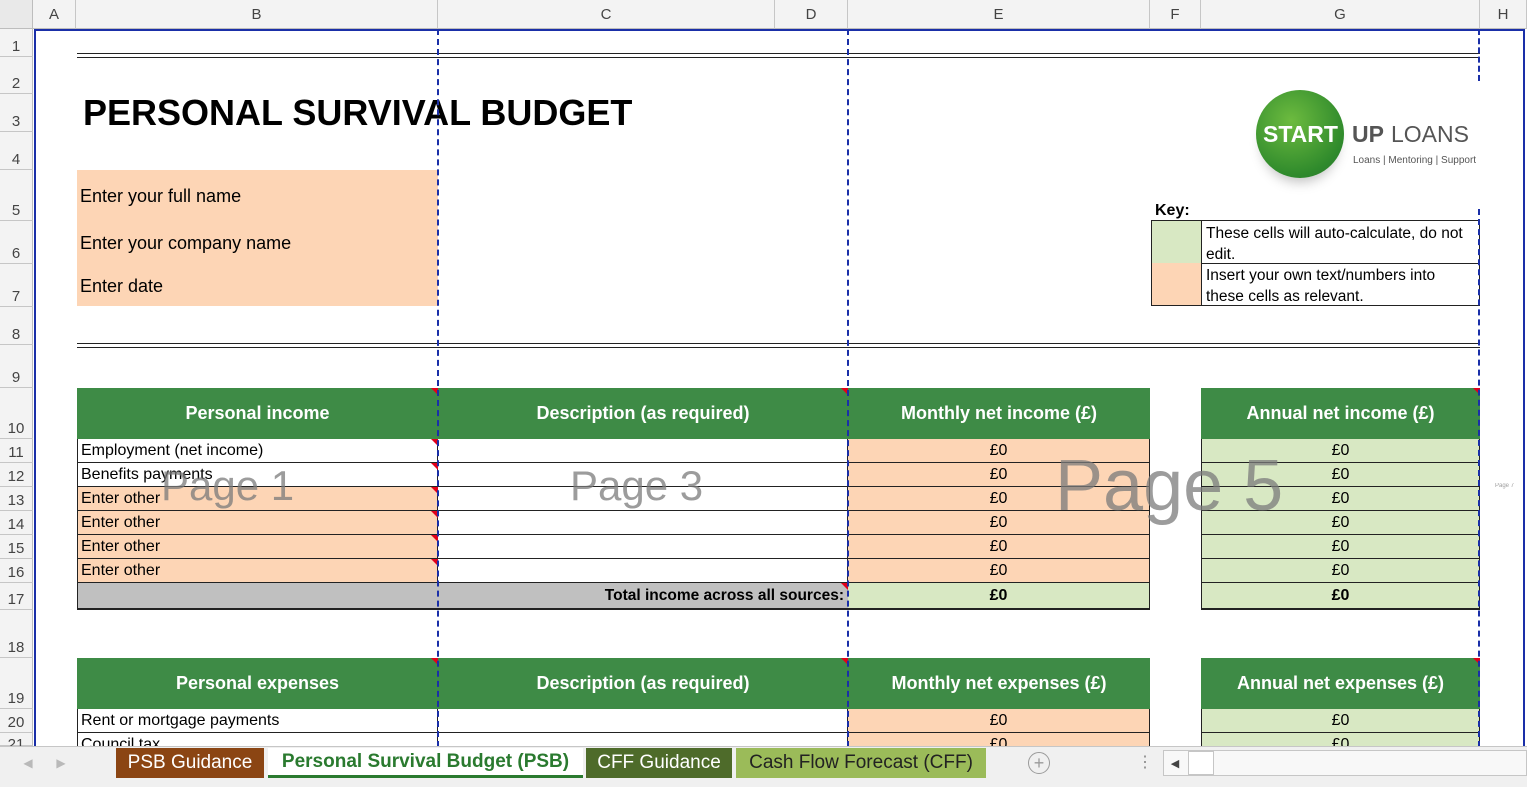  What do you see at coordinates (16, 14) in the screenshot?
I see `select-all-corner` at bounding box center [16, 14].